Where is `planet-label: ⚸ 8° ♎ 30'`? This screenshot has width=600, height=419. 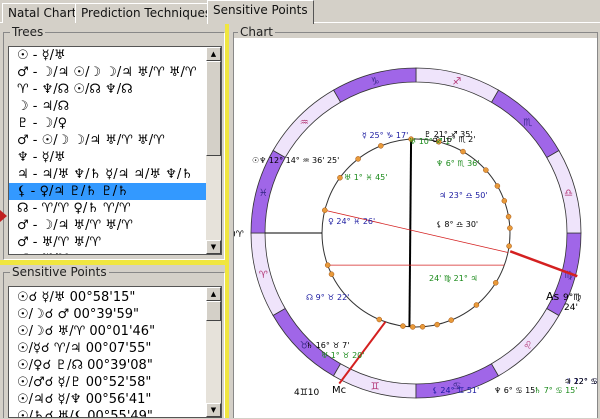 planet-label: ⚸ 8° ♎ 30' is located at coordinates (457, 224).